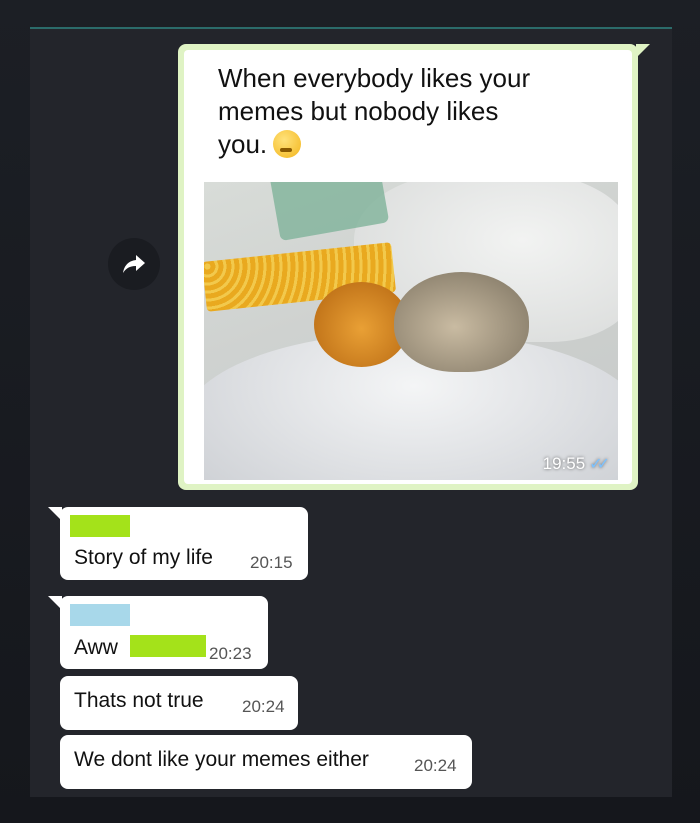 This screenshot has height=823, width=700. What do you see at coordinates (230, 653) in the screenshot?
I see `message-time: 20:23` at bounding box center [230, 653].